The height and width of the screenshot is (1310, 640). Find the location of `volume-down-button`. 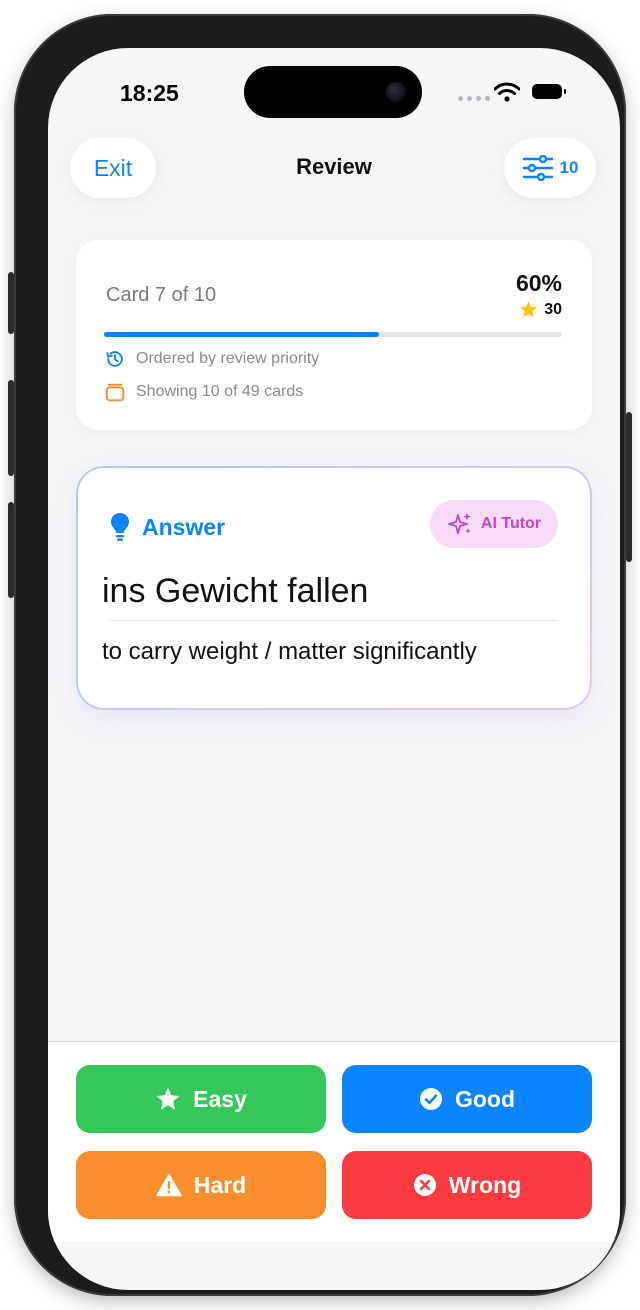

volume-down-button is located at coordinates (11, 550).